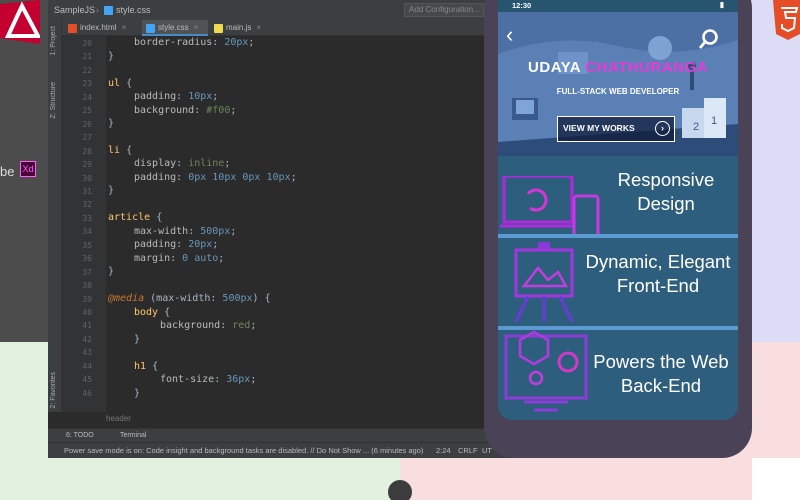 The image size is (800, 500). I want to click on tab-main-js: main.js ×, so click(241, 28).